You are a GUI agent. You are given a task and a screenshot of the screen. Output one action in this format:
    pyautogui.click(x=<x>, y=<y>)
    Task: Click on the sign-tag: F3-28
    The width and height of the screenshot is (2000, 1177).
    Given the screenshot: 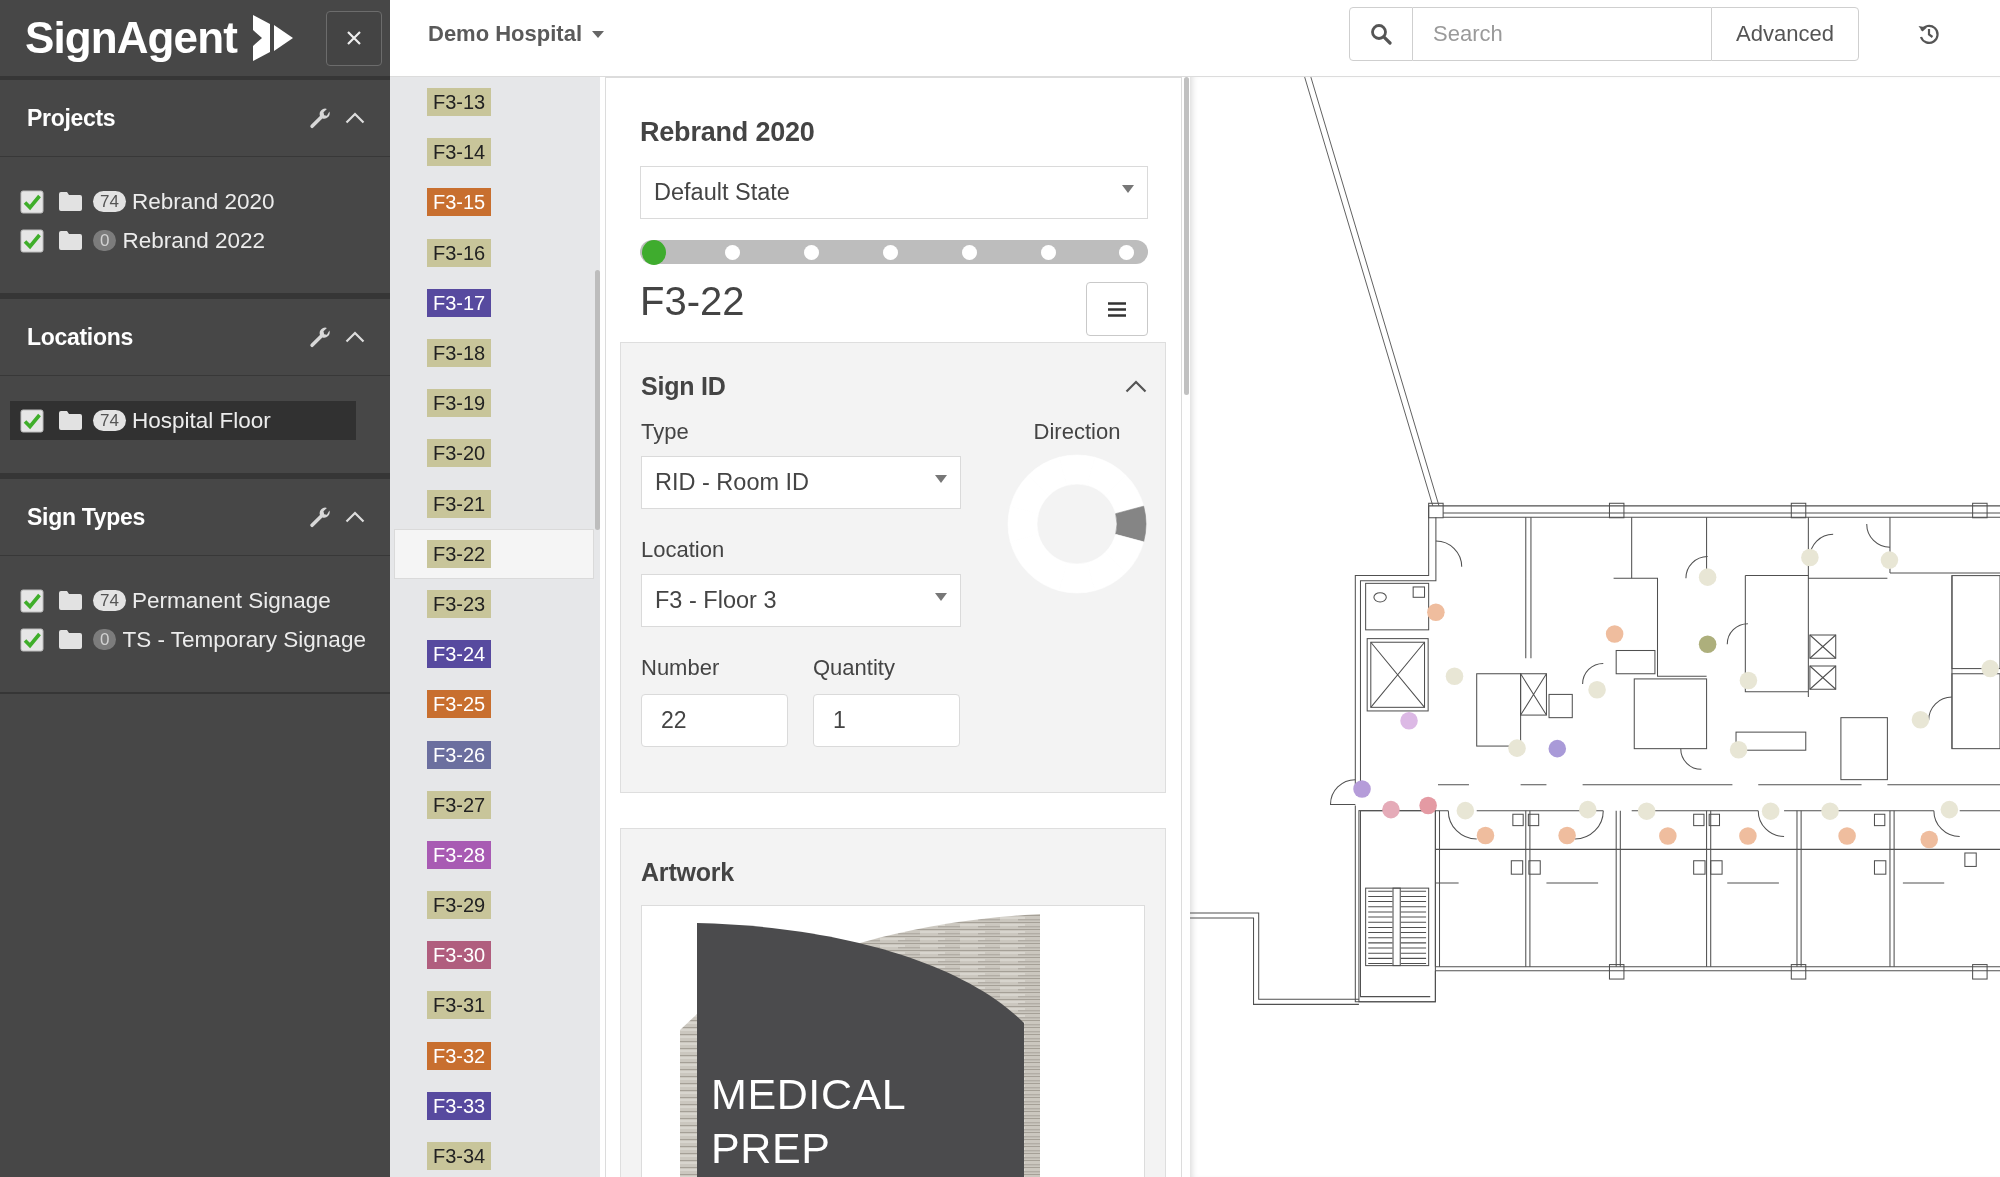 What is the action you would take?
    pyautogui.click(x=459, y=854)
    